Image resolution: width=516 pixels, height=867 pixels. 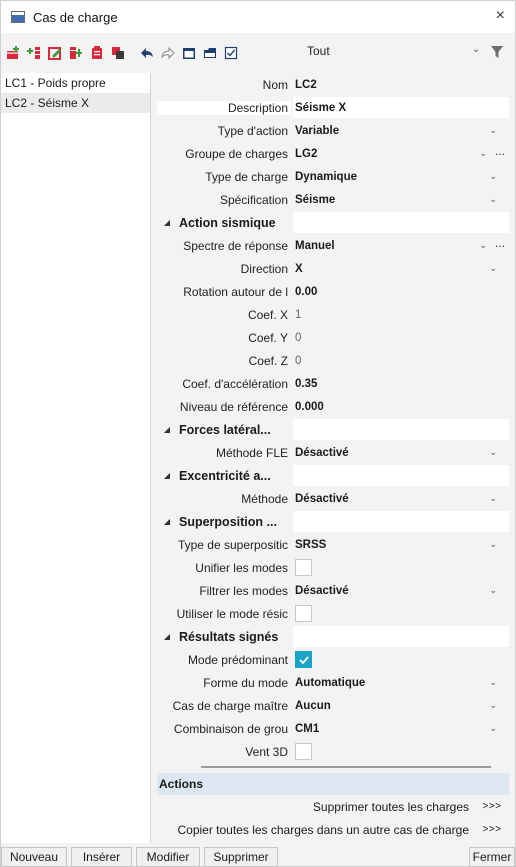 What do you see at coordinates (330, 682) in the screenshot?
I see `select-value: Automatique` at bounding box center [330, 682].